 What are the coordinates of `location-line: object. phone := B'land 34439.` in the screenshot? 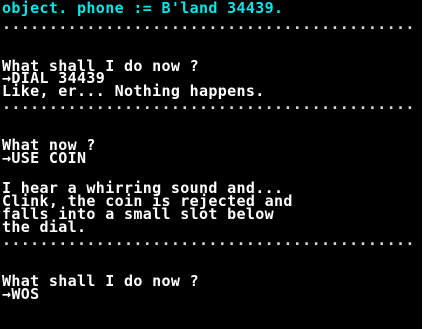 It's located at (143, 8).